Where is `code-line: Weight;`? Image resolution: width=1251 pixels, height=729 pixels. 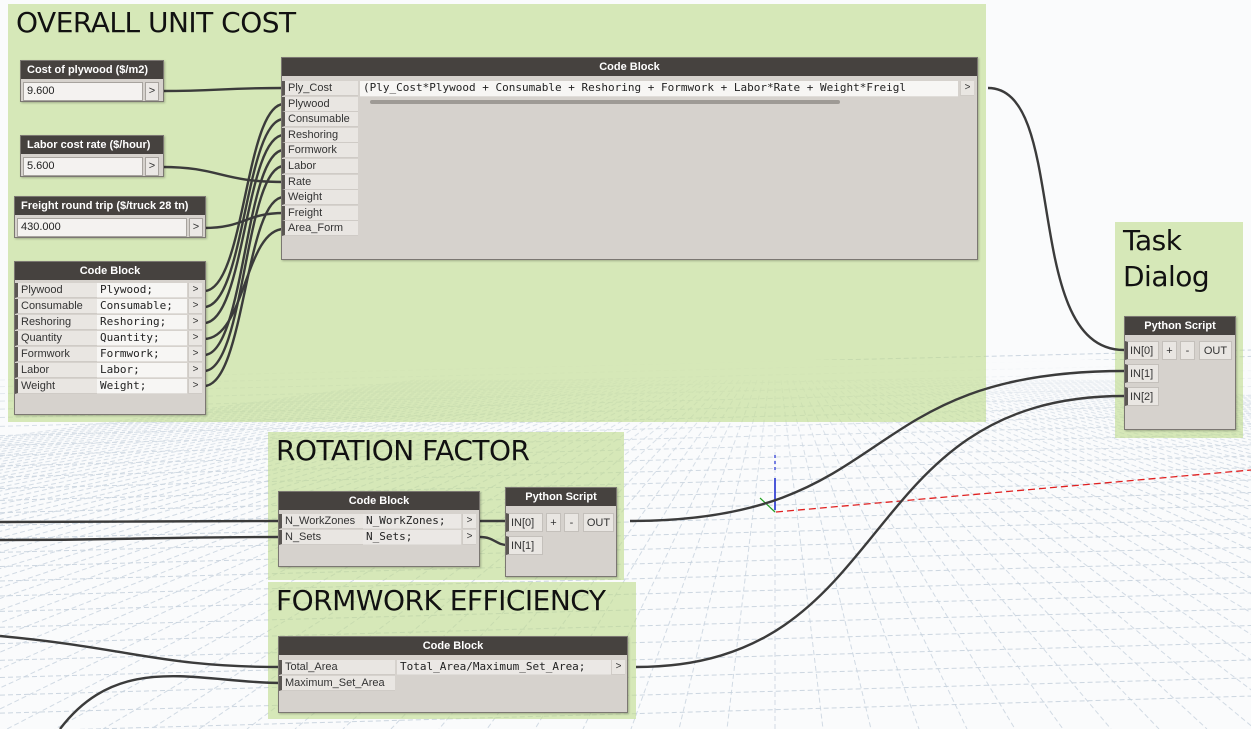
code-line: Weight; is located at coordinates (142, 386).